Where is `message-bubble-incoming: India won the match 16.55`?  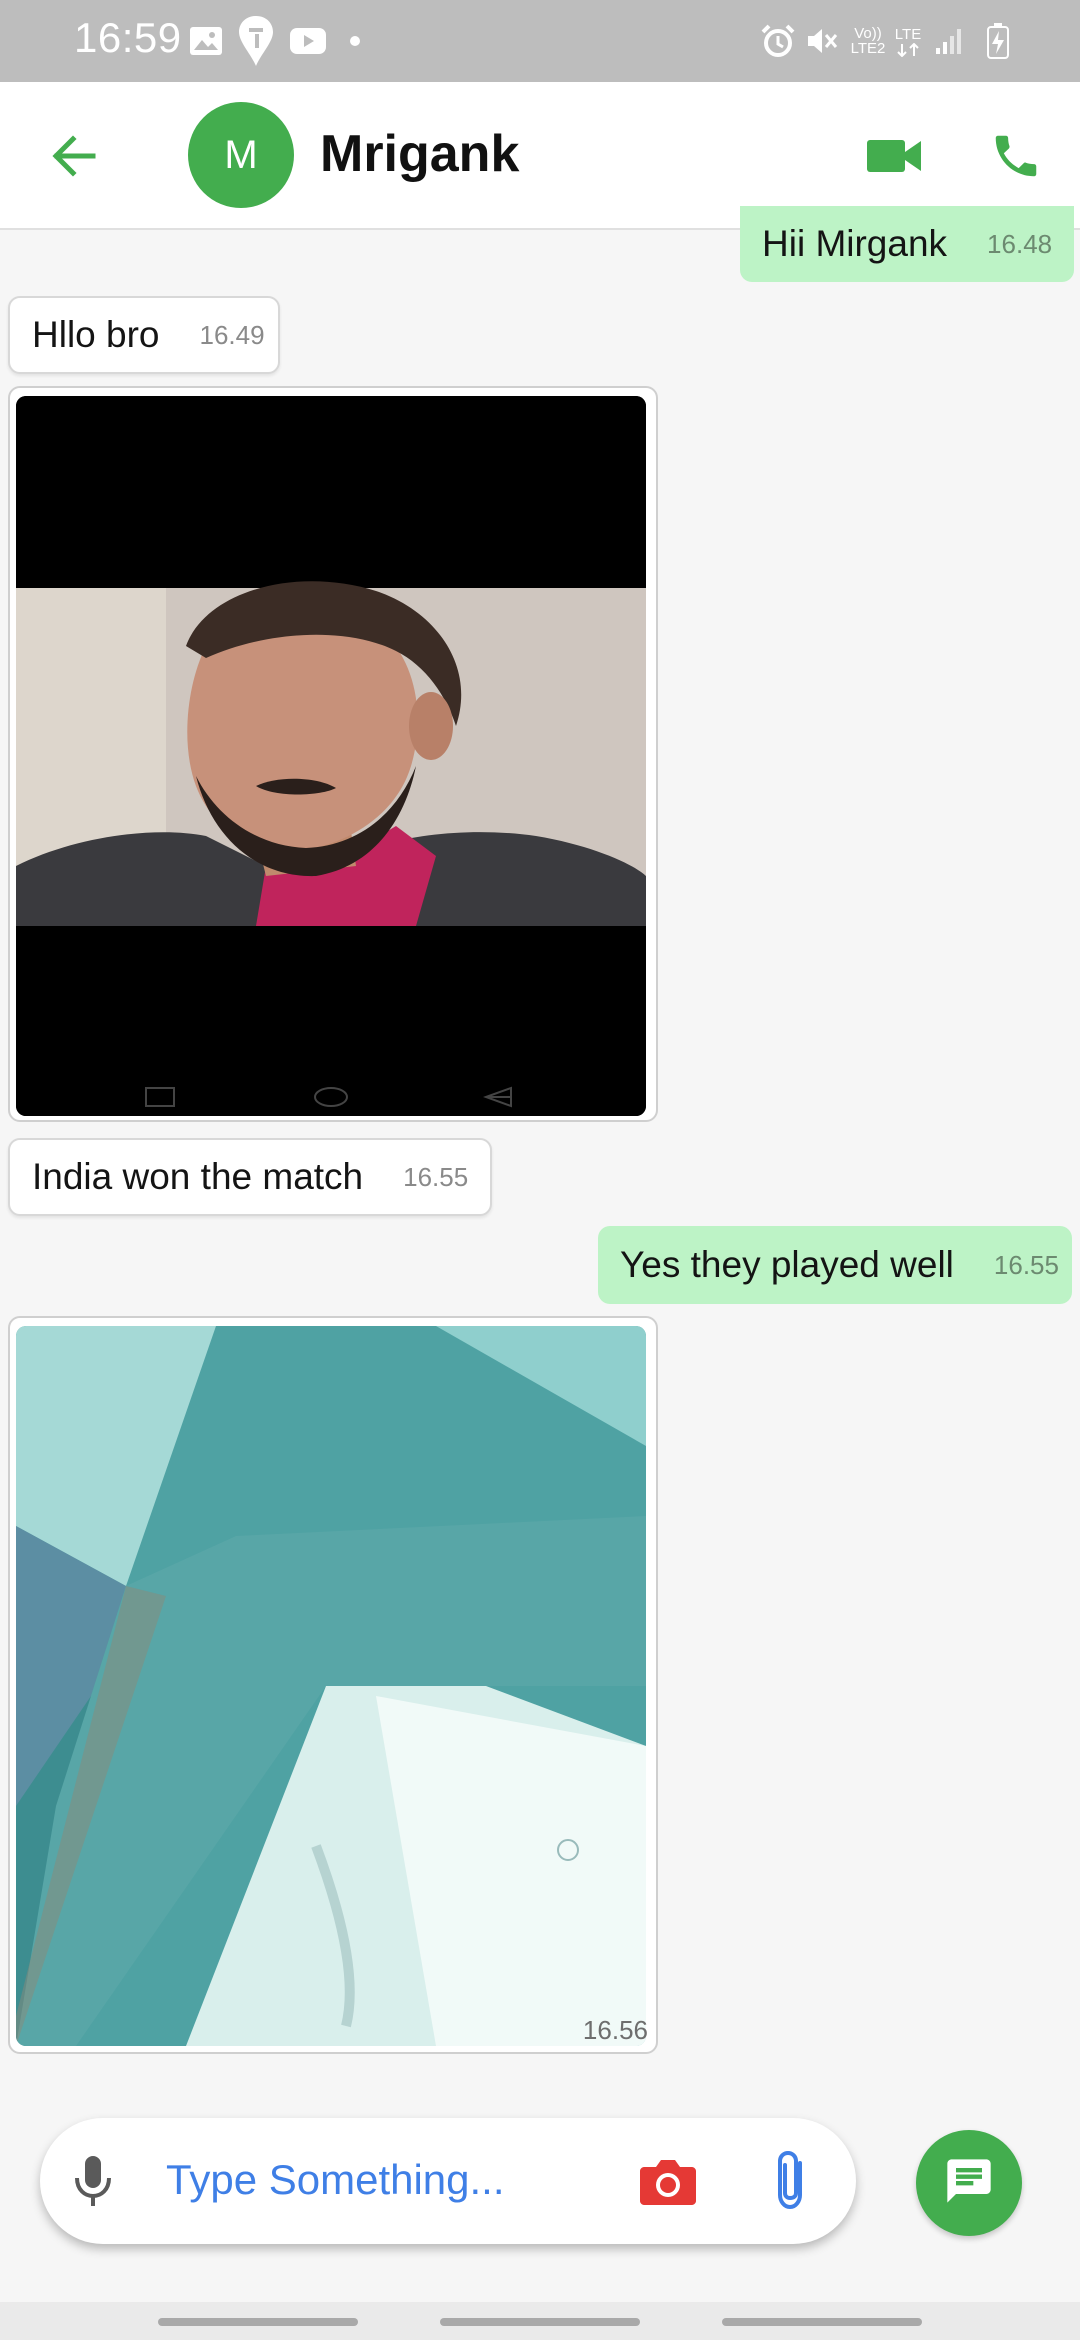 message-bubble-incoming: India won the match 16.55 is located at coordinates (250, 1177).